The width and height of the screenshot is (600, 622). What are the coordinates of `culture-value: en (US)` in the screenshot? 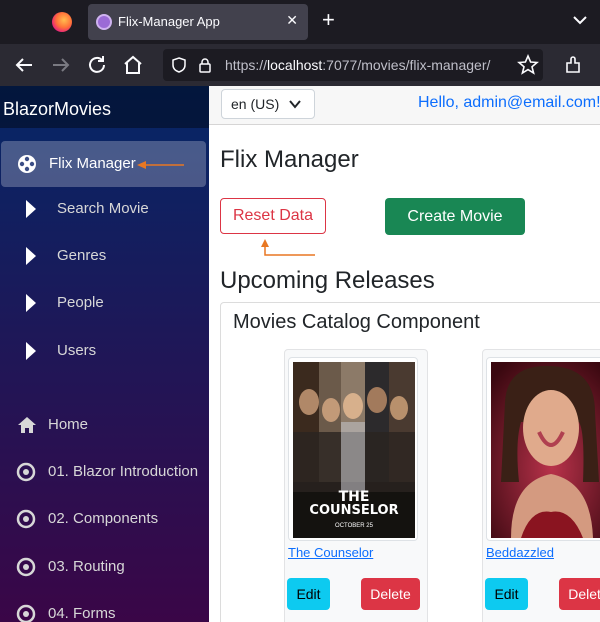 It's located at (255, 104).